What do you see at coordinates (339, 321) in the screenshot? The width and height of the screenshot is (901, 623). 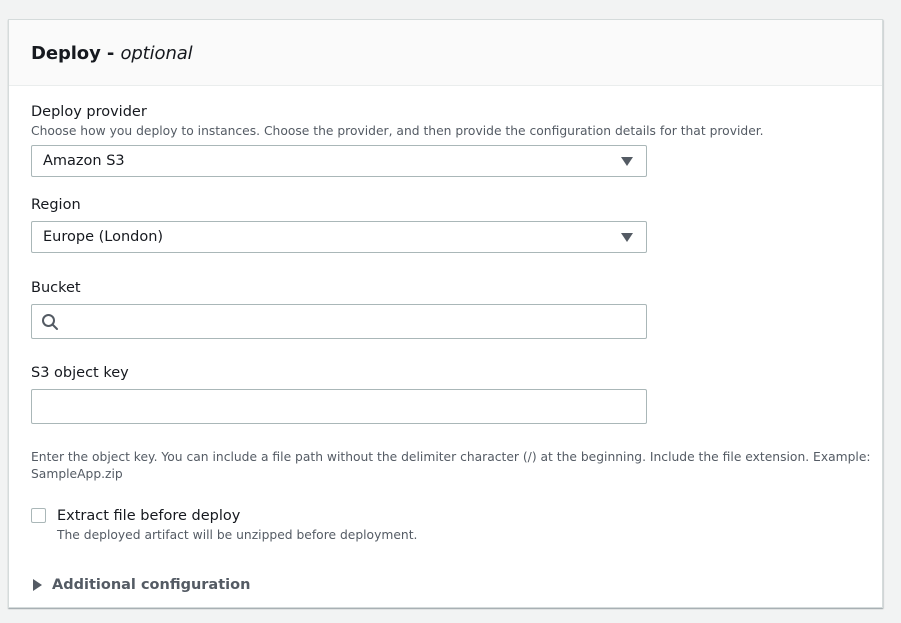 I see `bucket-search-input` at bounding box center [339, 321].